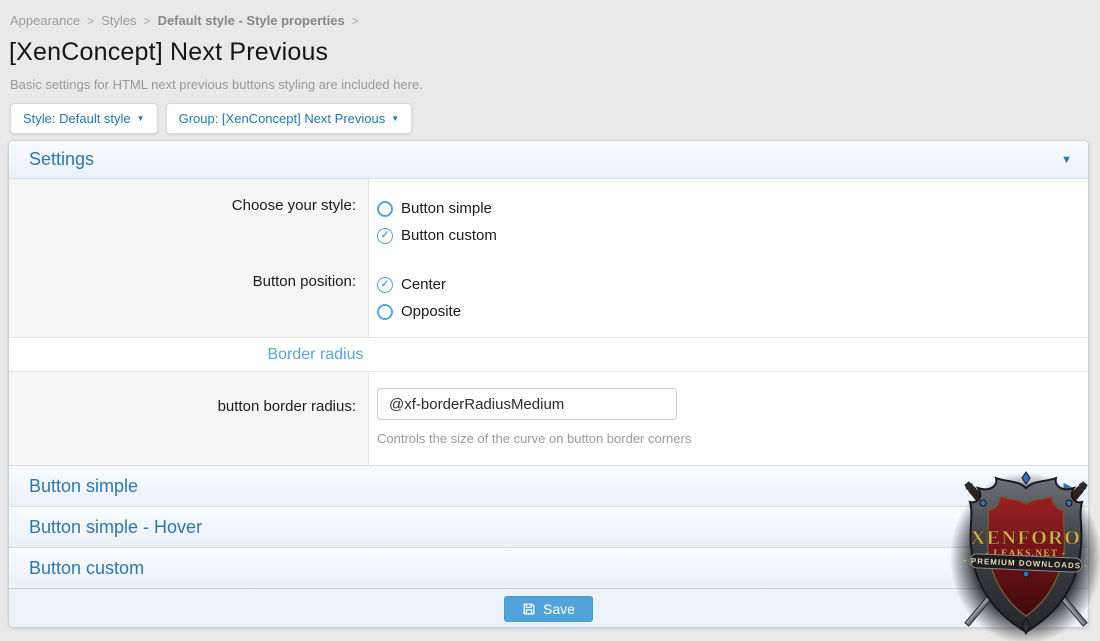 The image size is (1100, 641). Describe the element at coordinates (84, 485) in the screenshot. I see `section-title: Button simple` at that location.